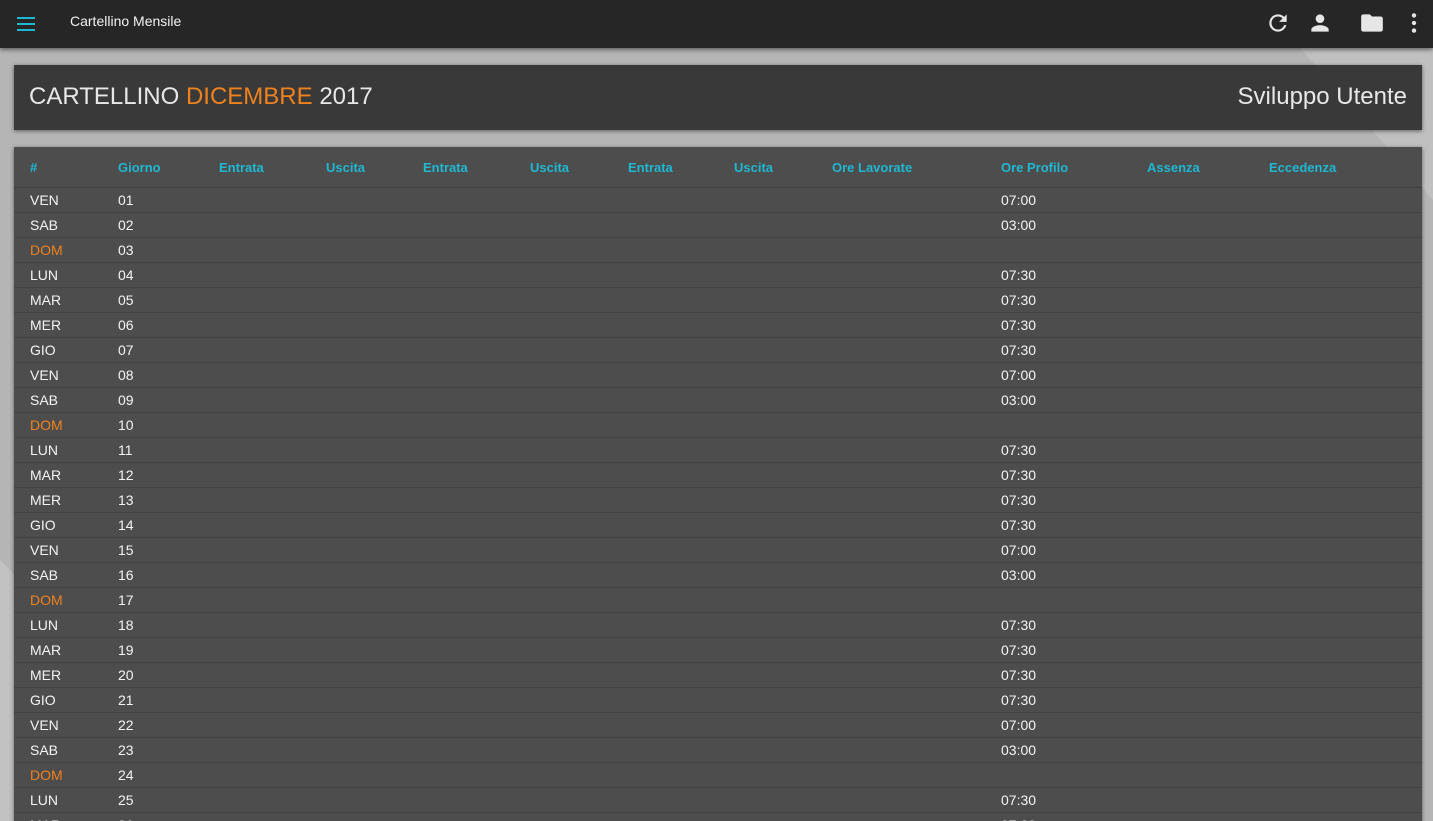  Describe the element at coordinates (718, 775) in the screenshot. I see `table-row: DOM 24` at that location.